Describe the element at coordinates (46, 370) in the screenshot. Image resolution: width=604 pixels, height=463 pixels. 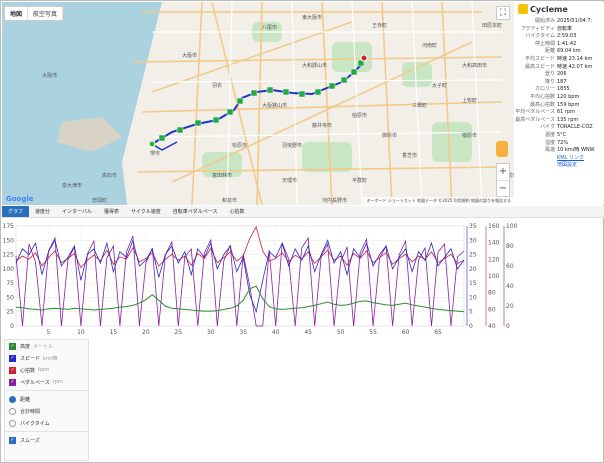
I see `series-toggle-heart: ✓ 心拍数 bpm` at that location.